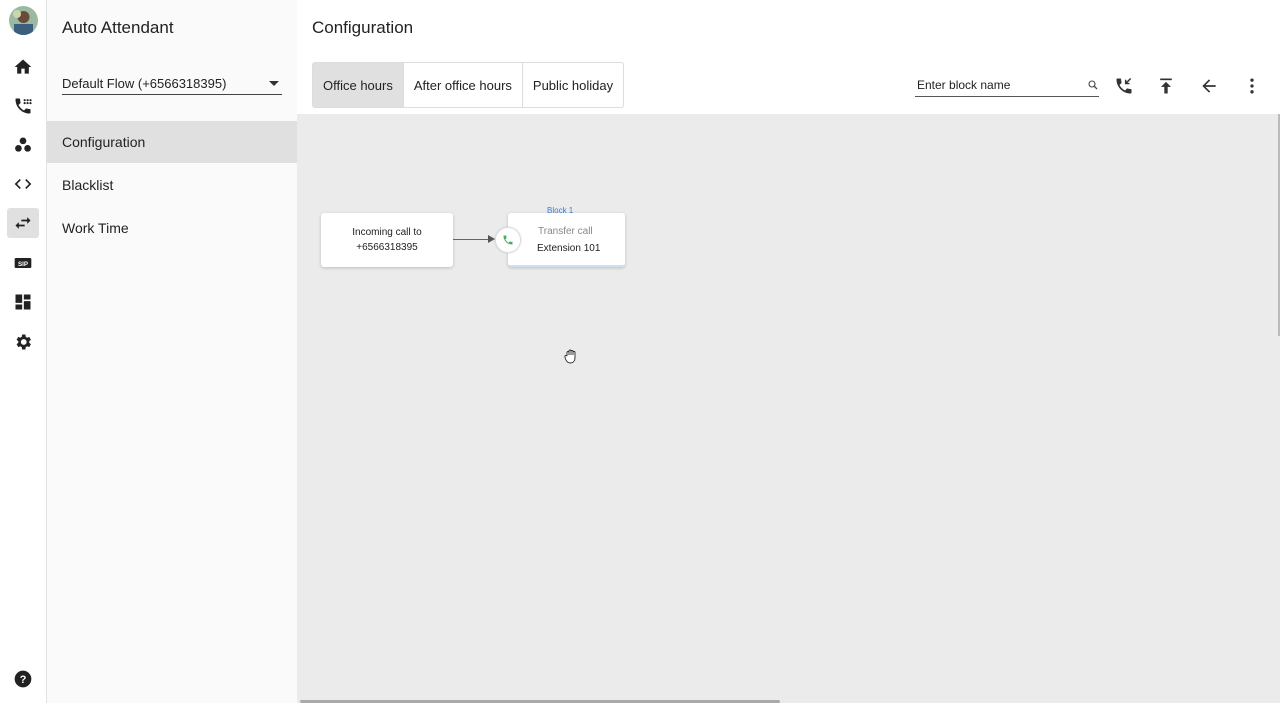 The width and height of the screenshot is (1280, 703). What do you see at coordinates (1124, 86) in the screenshot?
I see `incoming-call-icon` at bounding box center [1124, 86].